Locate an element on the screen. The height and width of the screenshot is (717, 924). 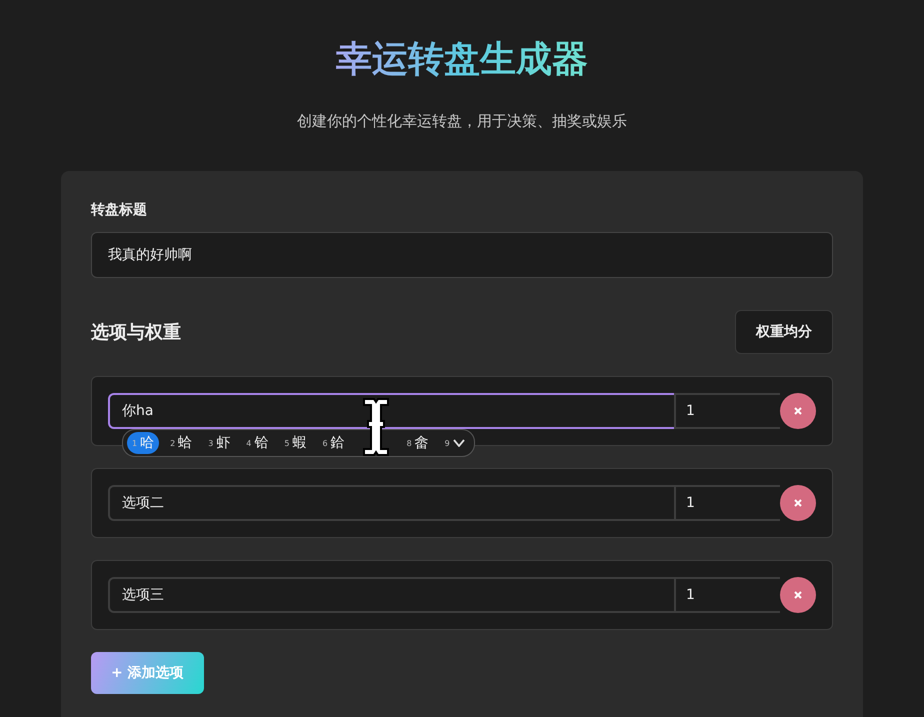
option-input-field: 选项三 is located at coordinates (391, 595).